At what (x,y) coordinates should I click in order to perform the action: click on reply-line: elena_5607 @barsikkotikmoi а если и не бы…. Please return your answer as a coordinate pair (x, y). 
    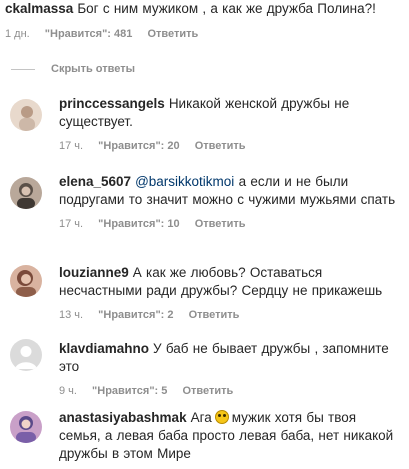
    Looking at the image, I should click on (229, 191).